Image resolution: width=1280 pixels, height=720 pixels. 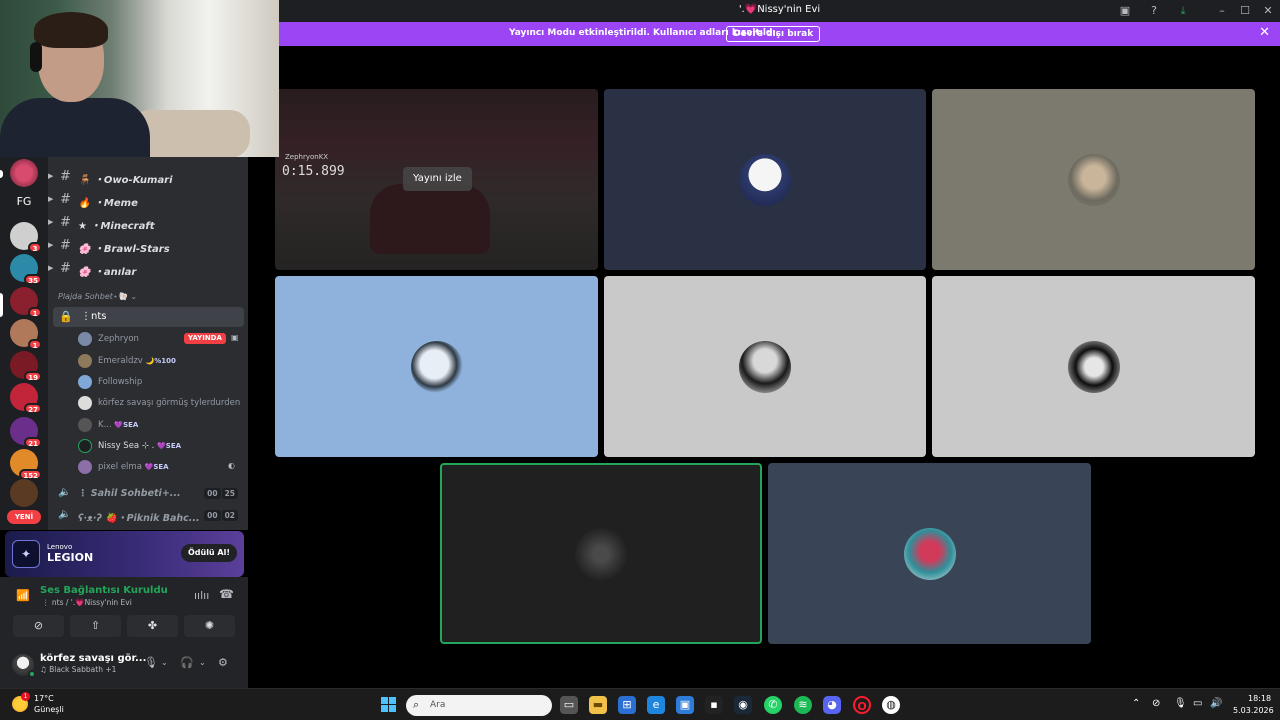 I want to click on category-header: Plajda Sohbet⋆🐚 ⌄, so click(x=97, y=296).